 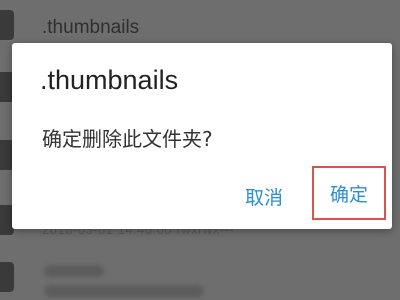 What do you see at coordinates (264, 196) in the screenshot?
I see `cancel-button: 取消` at bounding box center [264, 196].